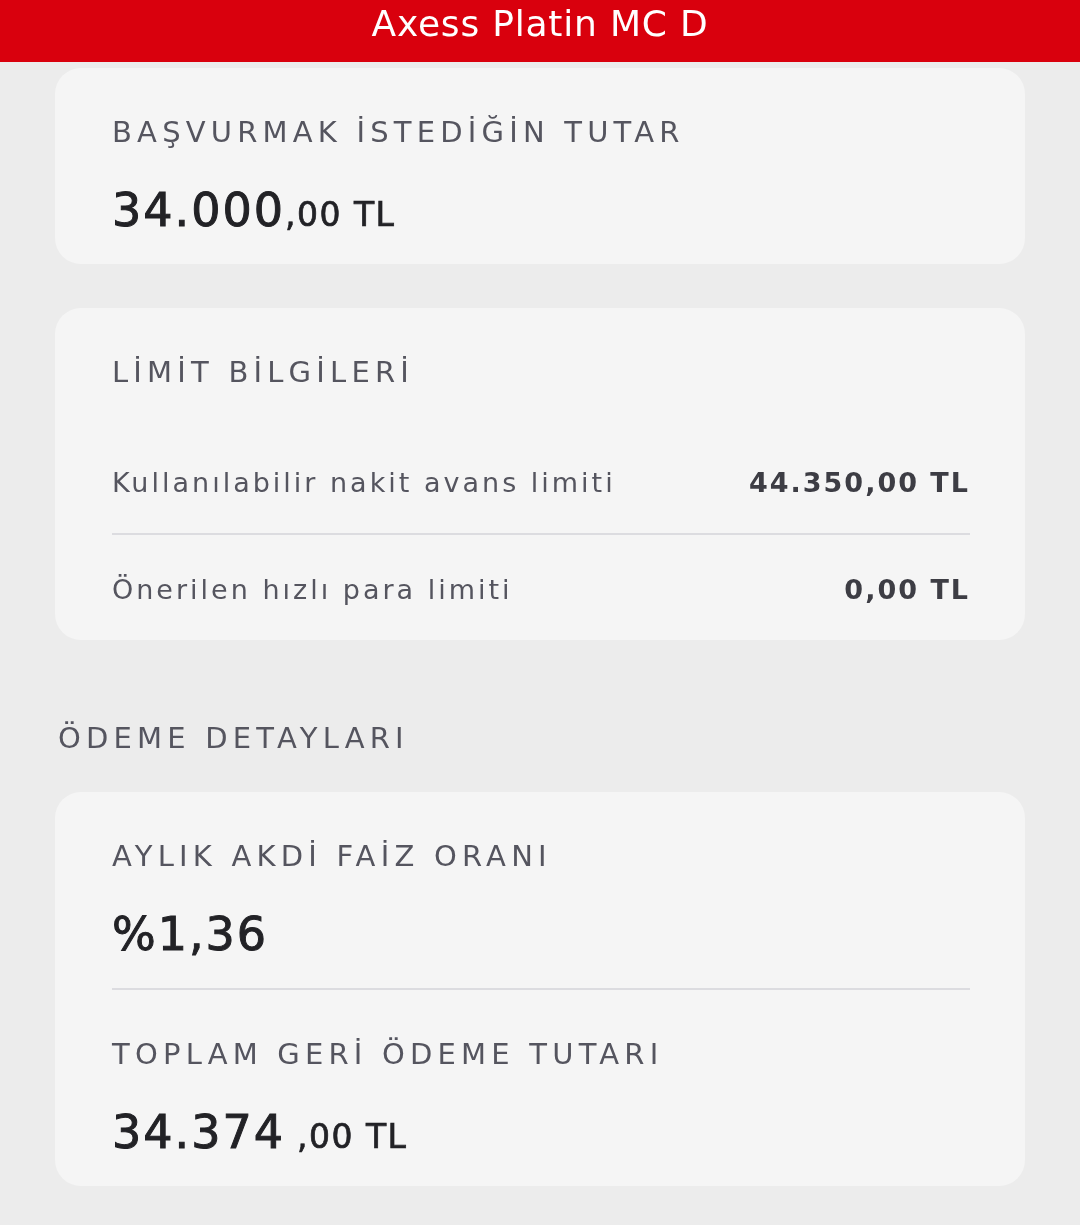 The width and height of the screenshot is (1080, 1225). I want to click on limit-label: Kullanılabilir nakit avans limiti, so click(364, 483).